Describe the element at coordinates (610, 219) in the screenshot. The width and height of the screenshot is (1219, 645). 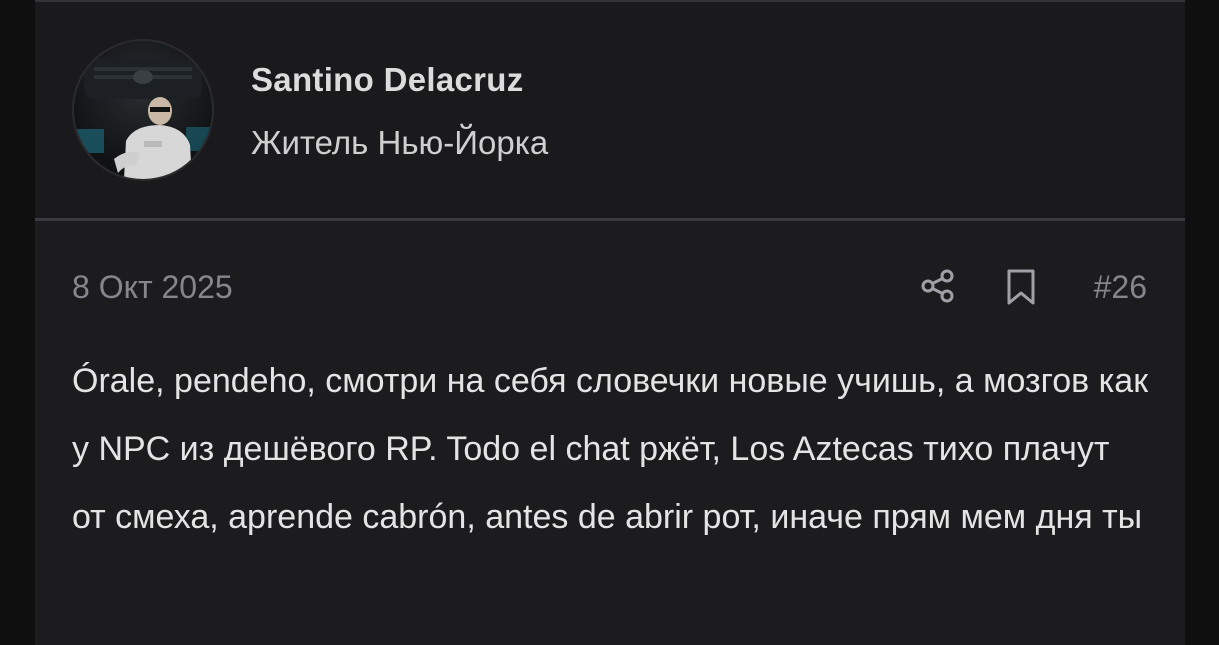
I see `divider` at that location.